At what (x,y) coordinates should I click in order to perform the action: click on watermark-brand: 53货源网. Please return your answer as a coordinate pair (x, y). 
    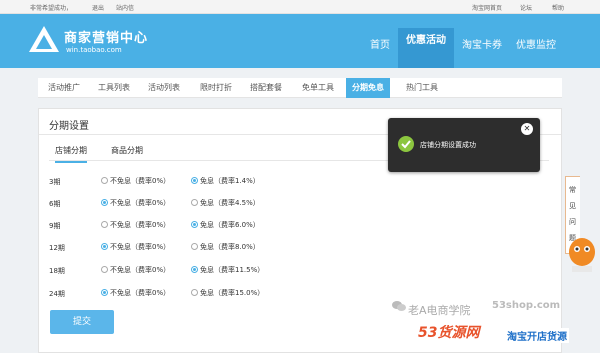
    Looking at the image, I should click on (449, 333).